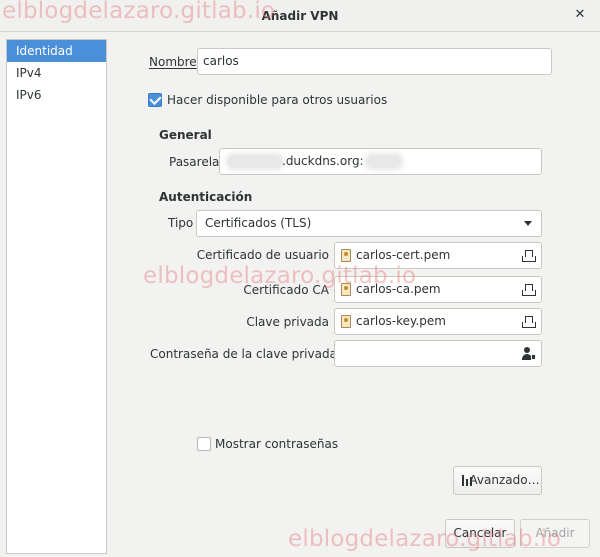  I want to click on title-bar: Añadir VPN ✕, so click(300, 16).